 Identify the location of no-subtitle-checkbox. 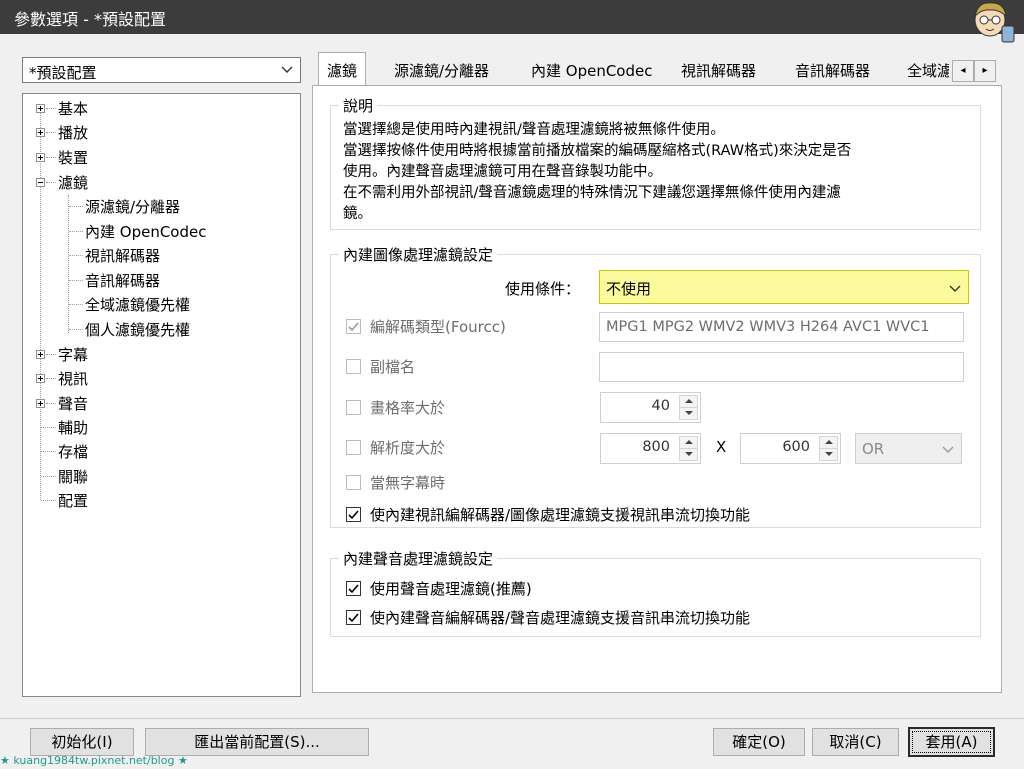
(353, 482).